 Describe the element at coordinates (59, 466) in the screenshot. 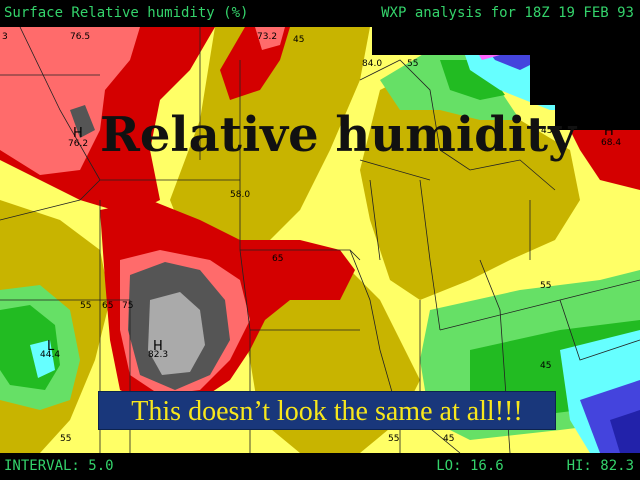

I see `contour-interval: INTERVAL: 5.0` at that location.